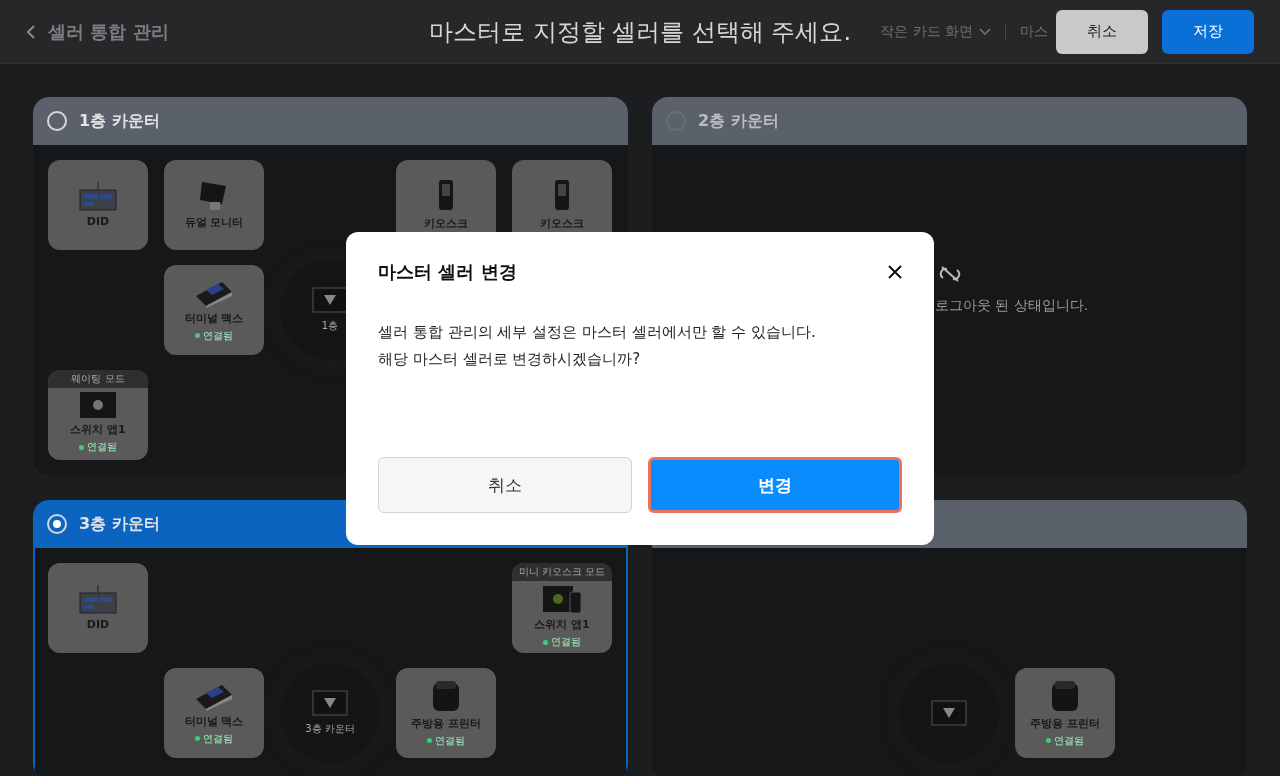 The image size is (1280, 776). I want to click on logged-out-message: 로그아웃 된 상태입니다., so click(1011, 306).